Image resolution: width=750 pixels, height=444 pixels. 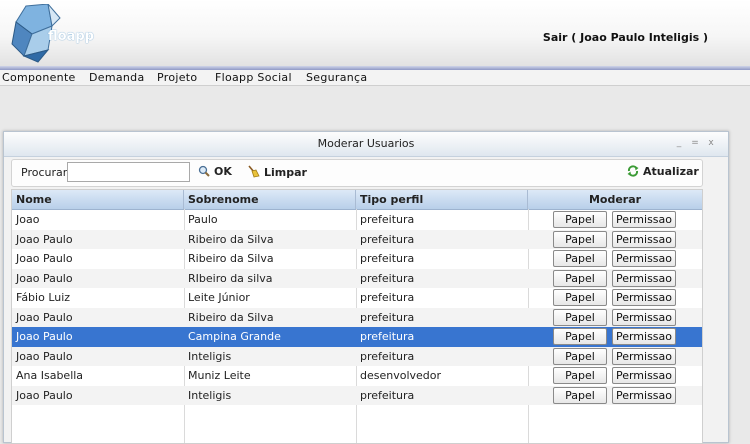 What do you see at coordinates (230, 278) in the screenshot?
I see `cell-sobrenome: RIbeiro da silva` at bounding box center [230, 278].